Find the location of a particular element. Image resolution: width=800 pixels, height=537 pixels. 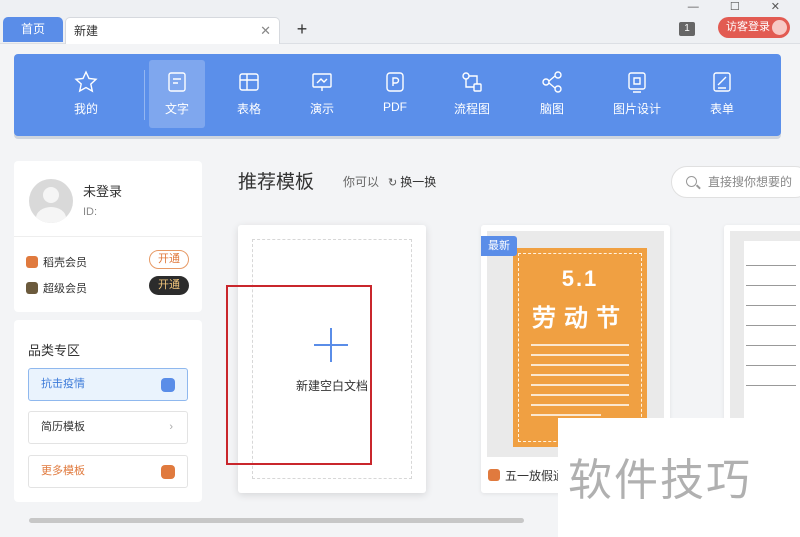

notification-badge: 1 is located at coordinates (687, 29).